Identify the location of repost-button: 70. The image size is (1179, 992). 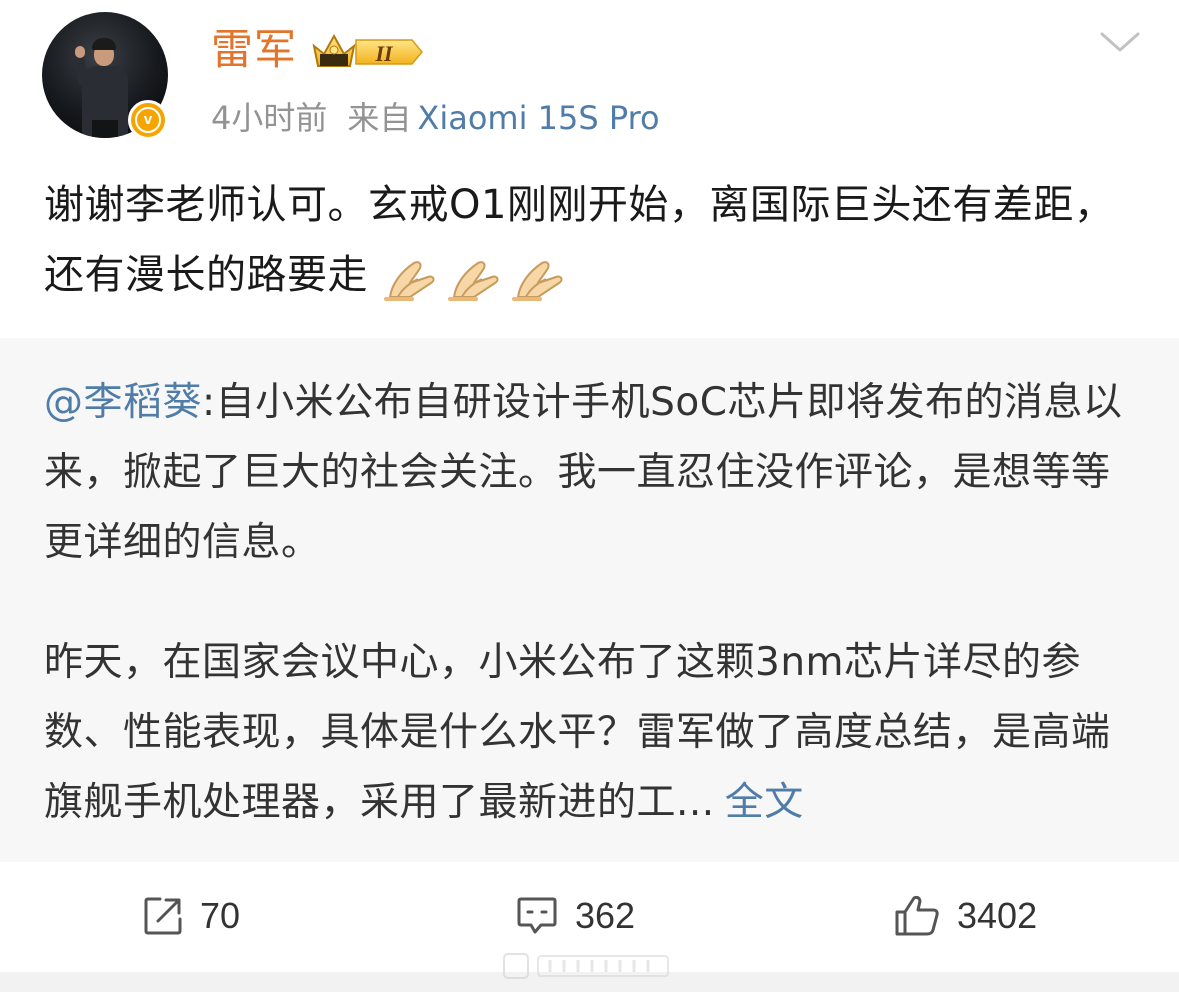
(191, 916).